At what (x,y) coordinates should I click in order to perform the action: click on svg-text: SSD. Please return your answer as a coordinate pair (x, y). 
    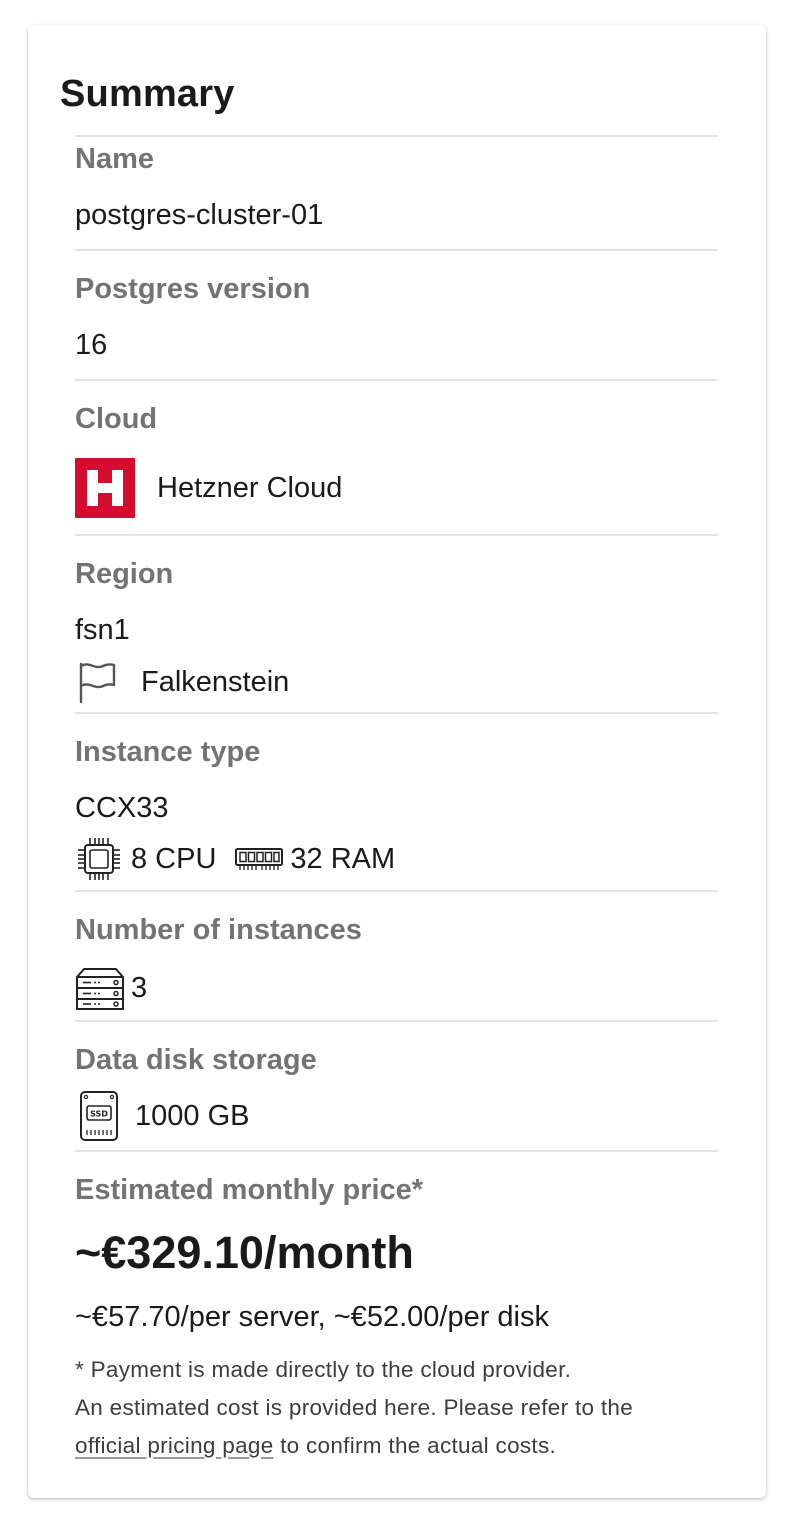
    Looking at the image, I should click on (99, 1114).